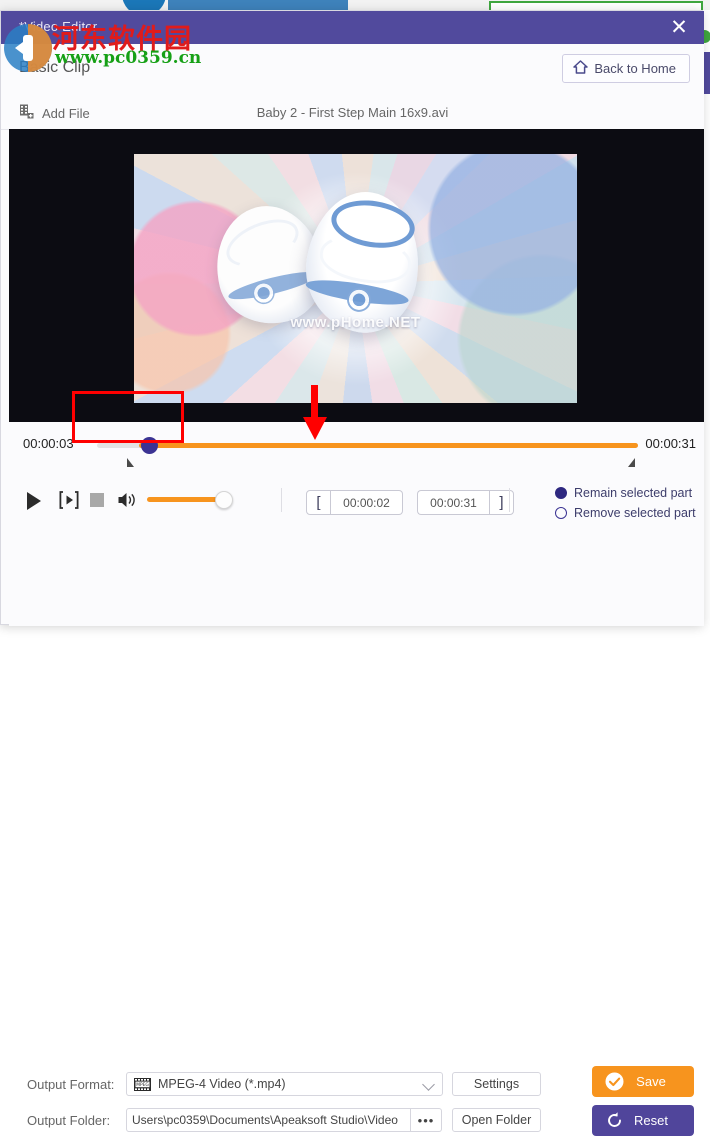  I want to click on trim-in-bracket-icon: [, so click(318, 502).